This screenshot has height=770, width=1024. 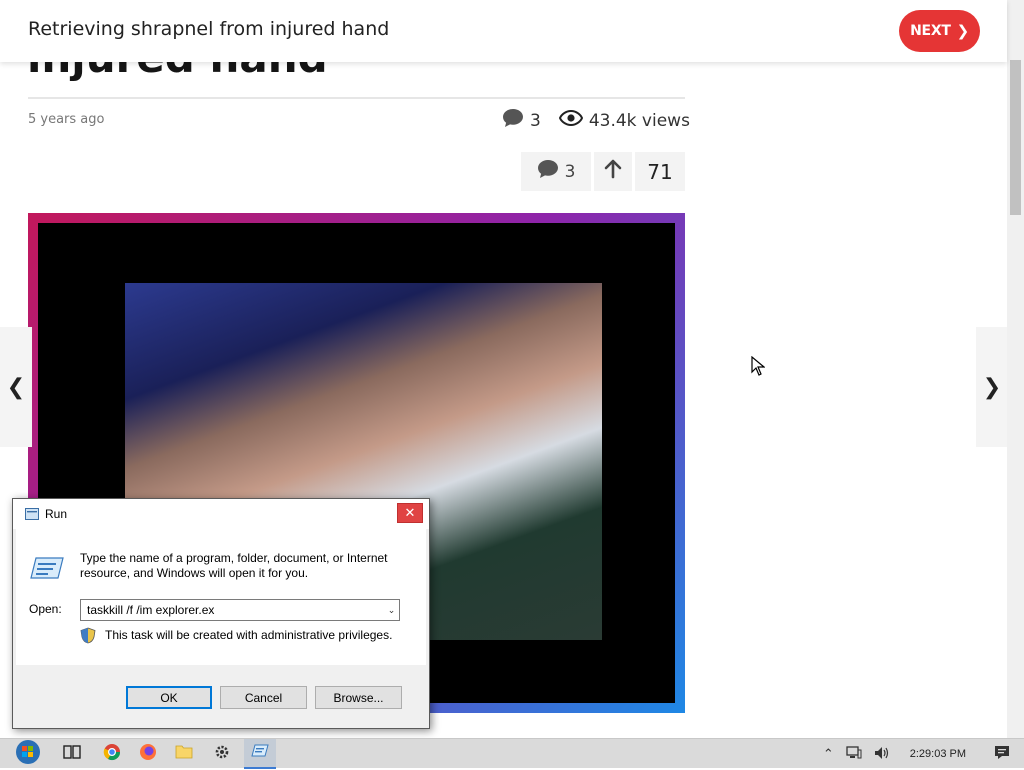 I want to click on folder-icon, so click(x=184, y=754).